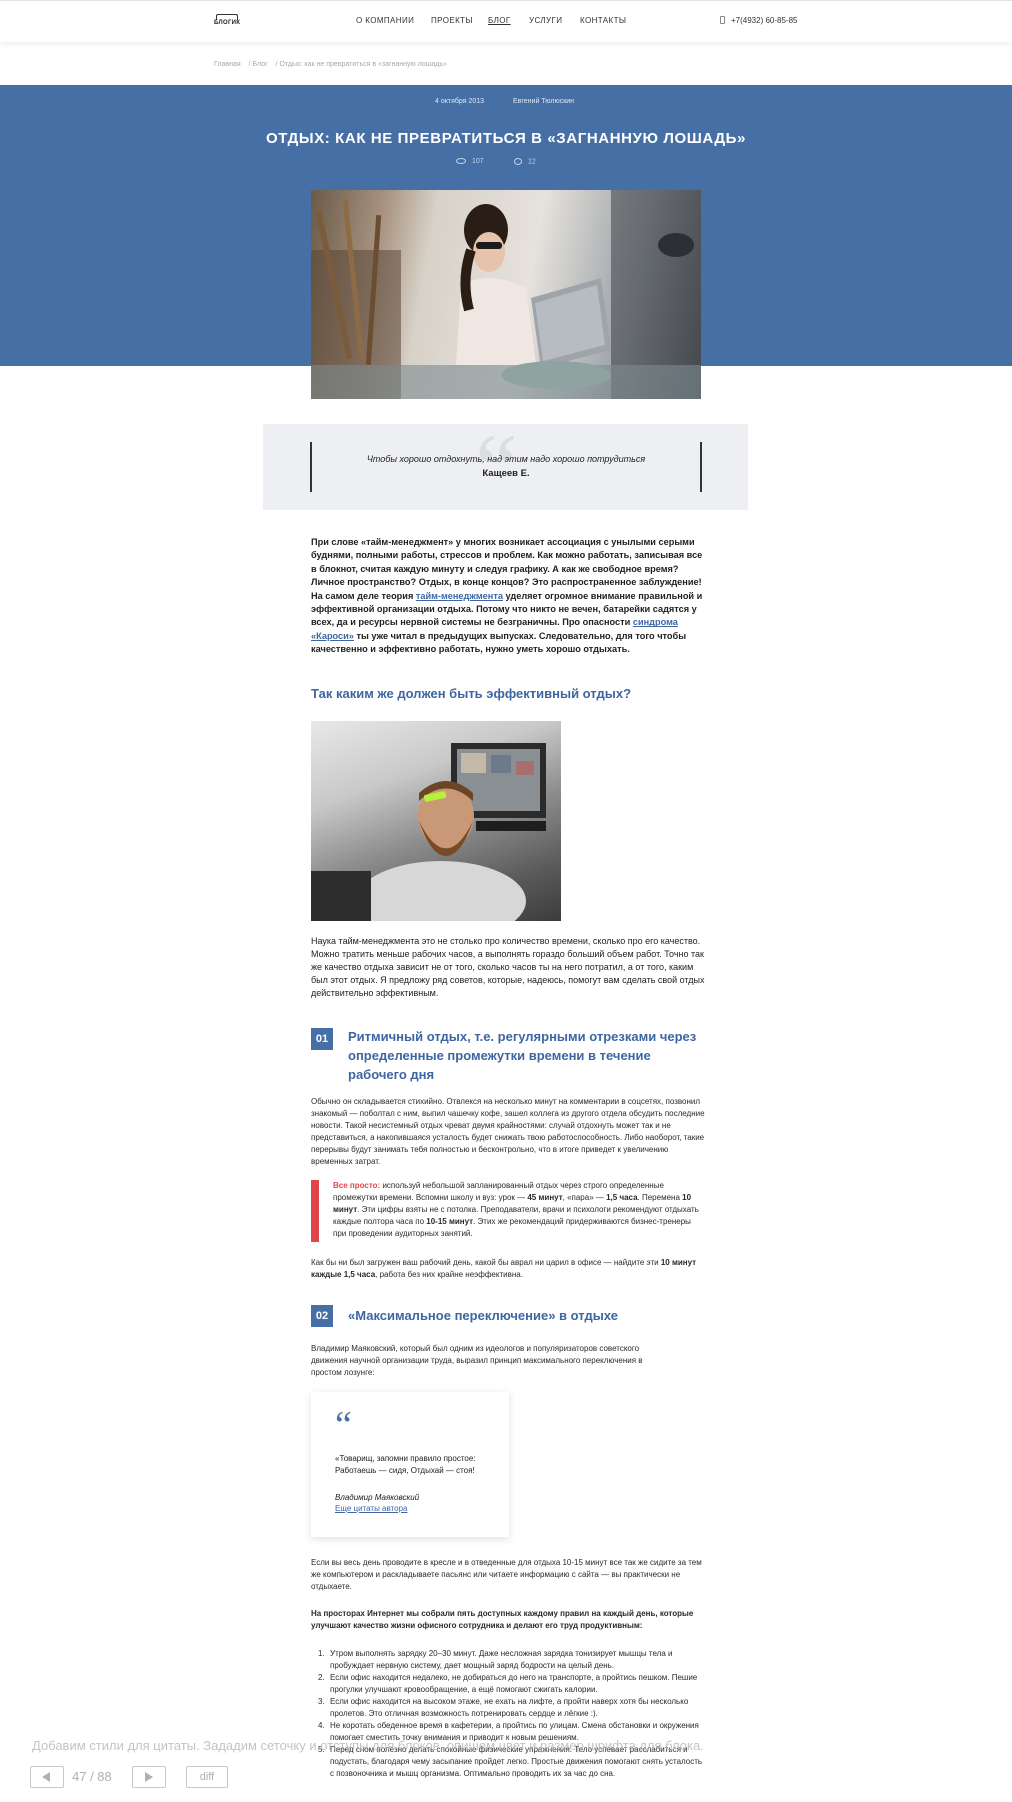 Image resolution: width=1012 pixels, height=1802 pixels. Describe the element at coordinates (543, 101) in the screenshot. I see `article-author: Евгений Тюлюскин` at that location.